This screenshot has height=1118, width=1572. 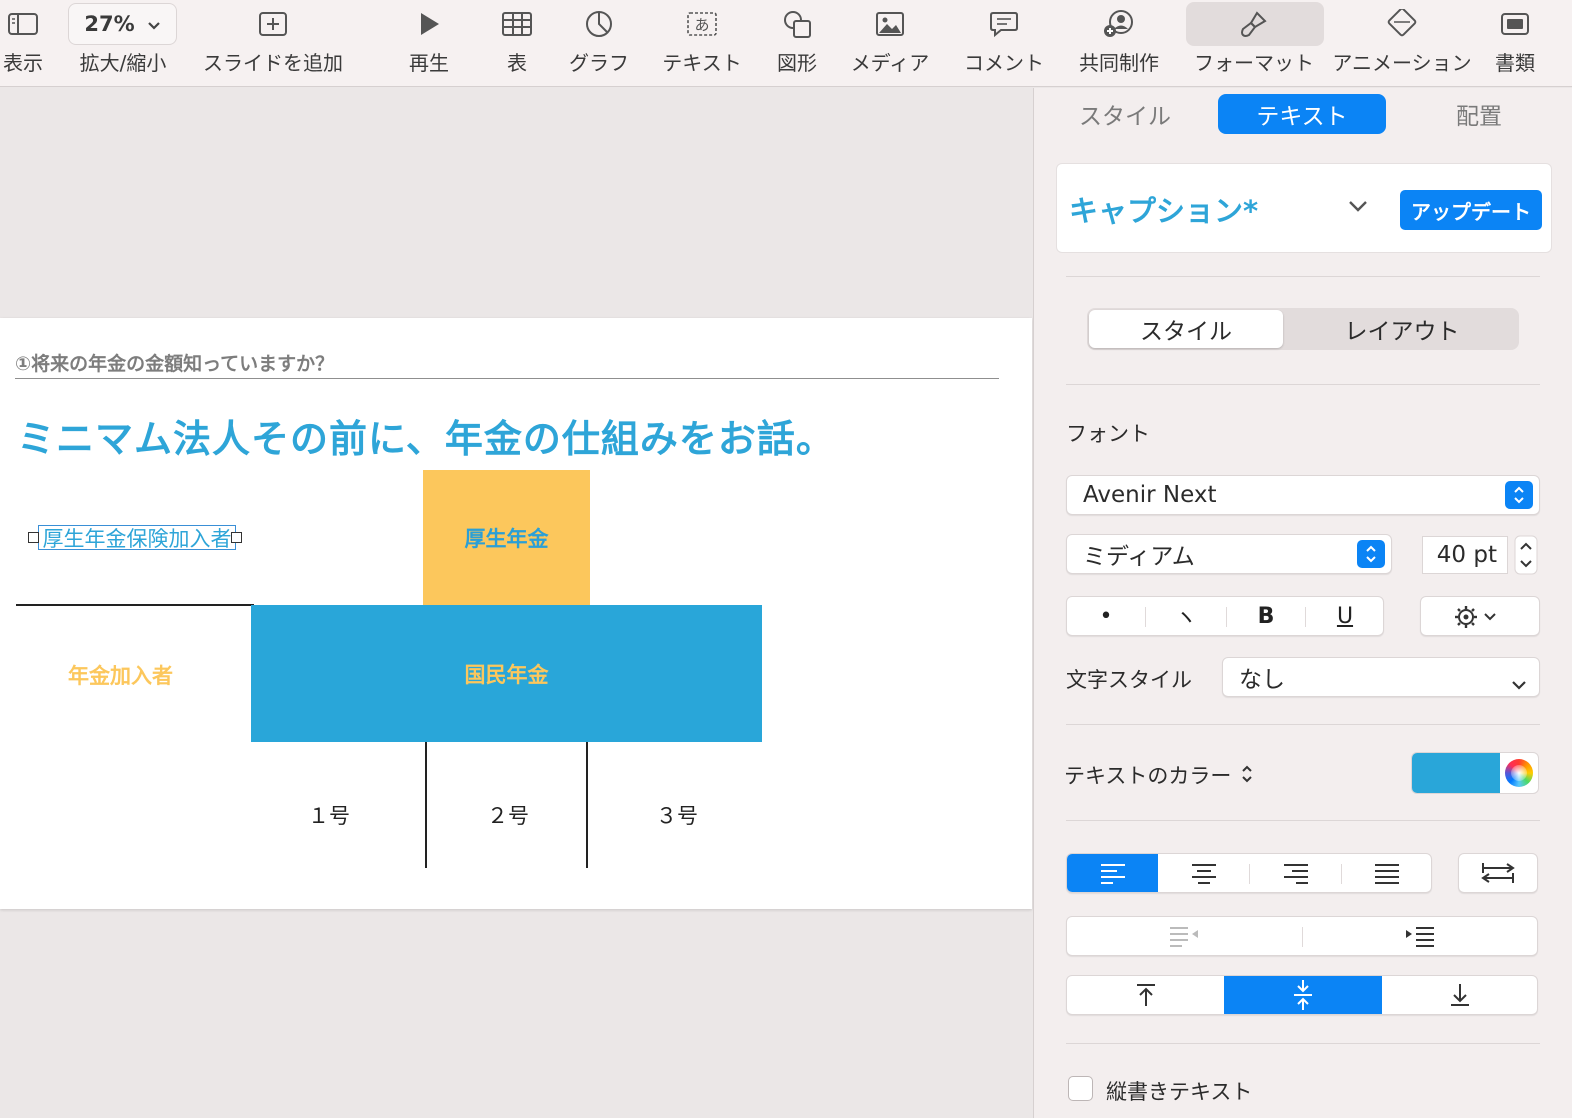 I want to click on text-color-label-text: テキストのカラー, so click(x=1148, y=776).